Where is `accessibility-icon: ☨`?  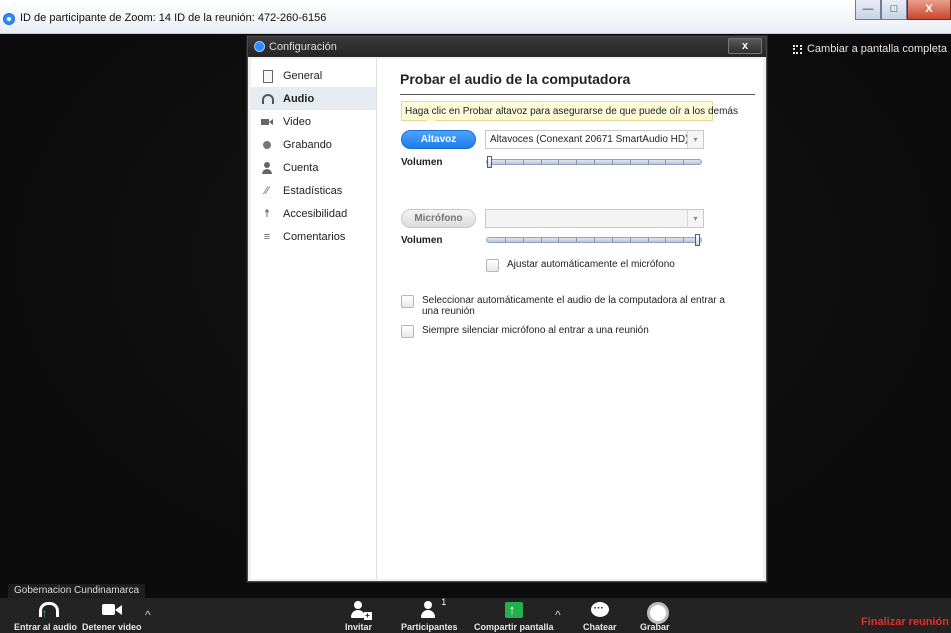
accessibility-icon: ☨ is located at coordinates (267, 213).